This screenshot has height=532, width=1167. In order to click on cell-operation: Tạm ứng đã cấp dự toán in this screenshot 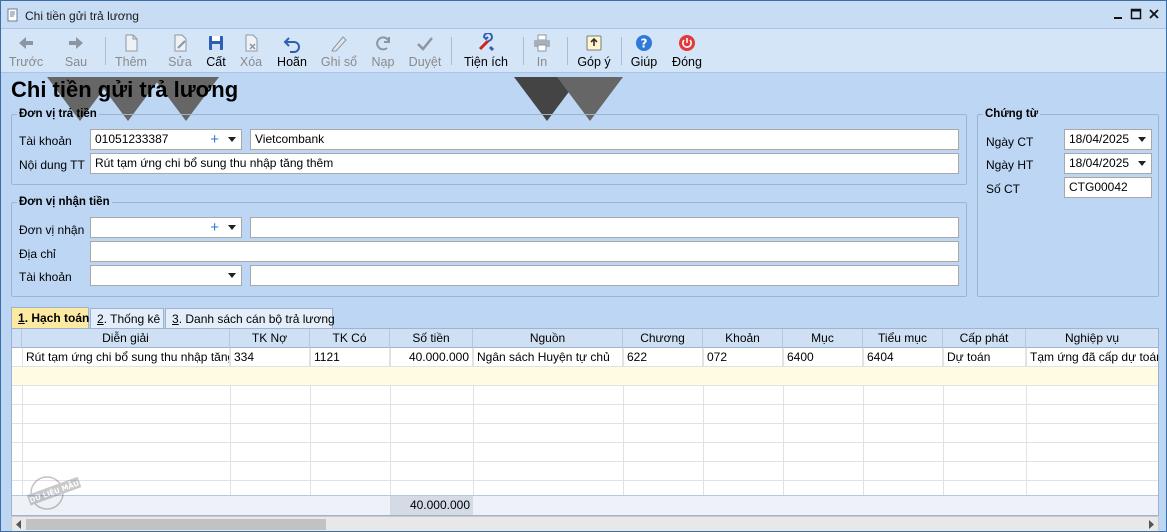, I will do `click(1092, 357)`.